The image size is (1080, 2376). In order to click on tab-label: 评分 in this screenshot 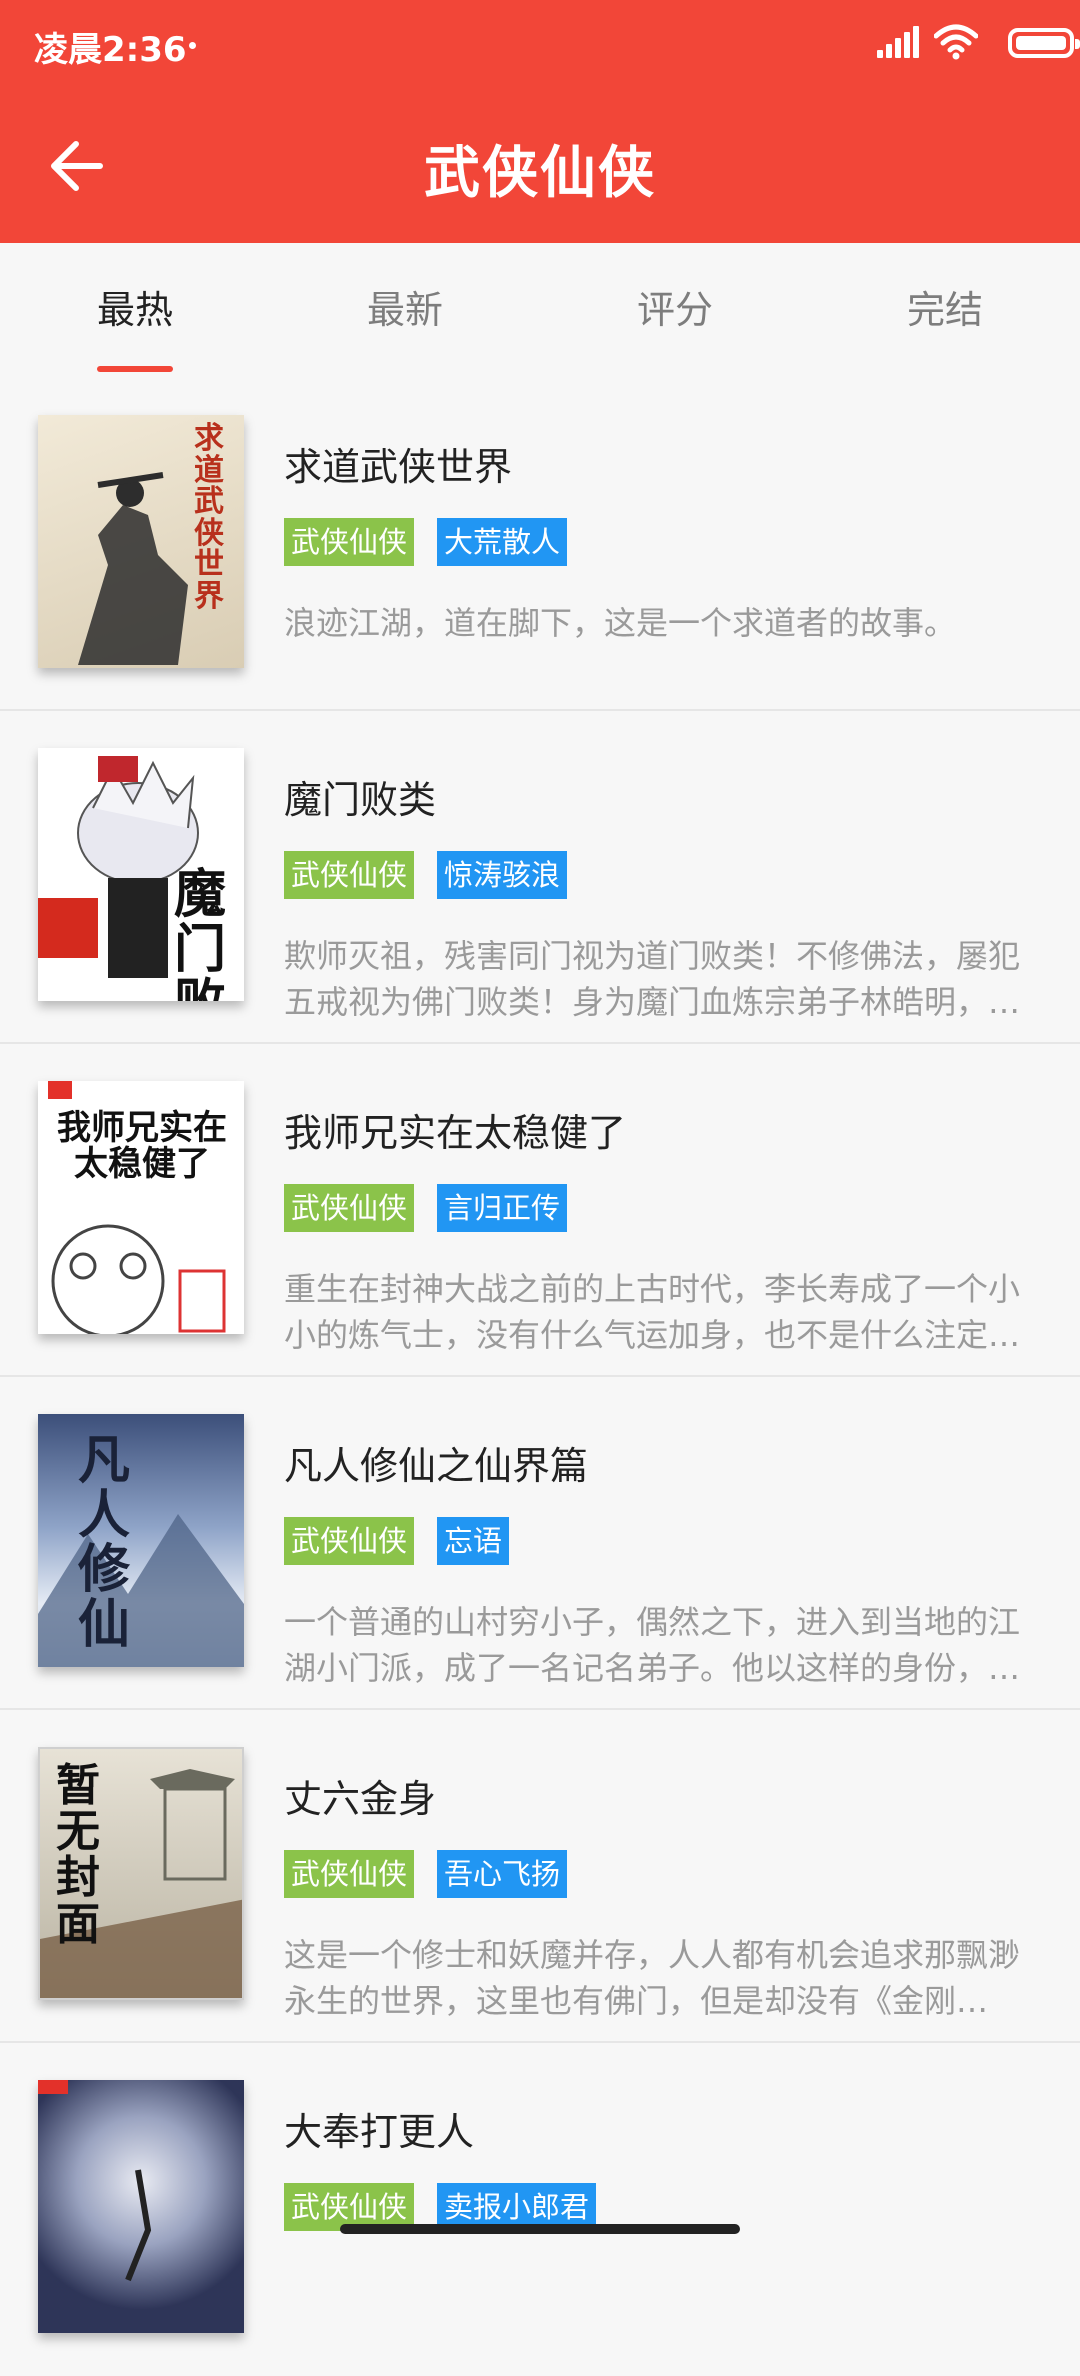, I will do `click(674, 310)`.